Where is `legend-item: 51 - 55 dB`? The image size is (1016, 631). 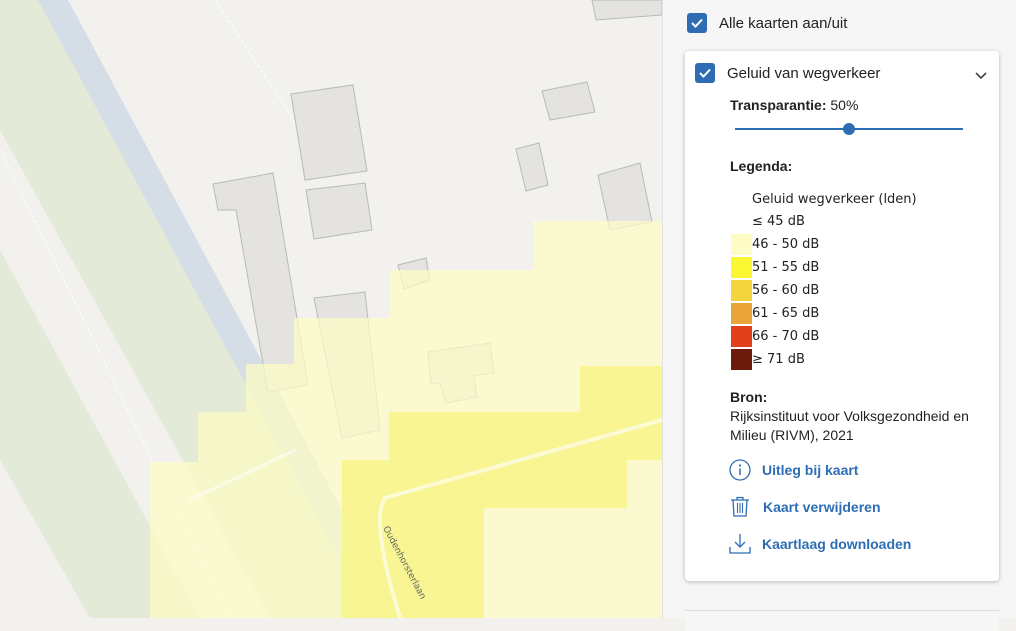
legend-item: 51 - 55 dB is located at coordinates (861, 267).